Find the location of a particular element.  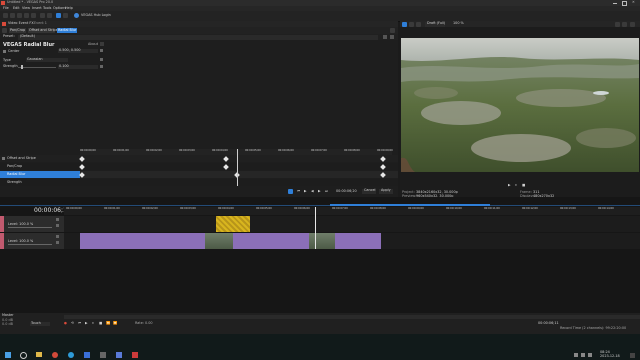

track-lane is located at coordinates (352, 241).